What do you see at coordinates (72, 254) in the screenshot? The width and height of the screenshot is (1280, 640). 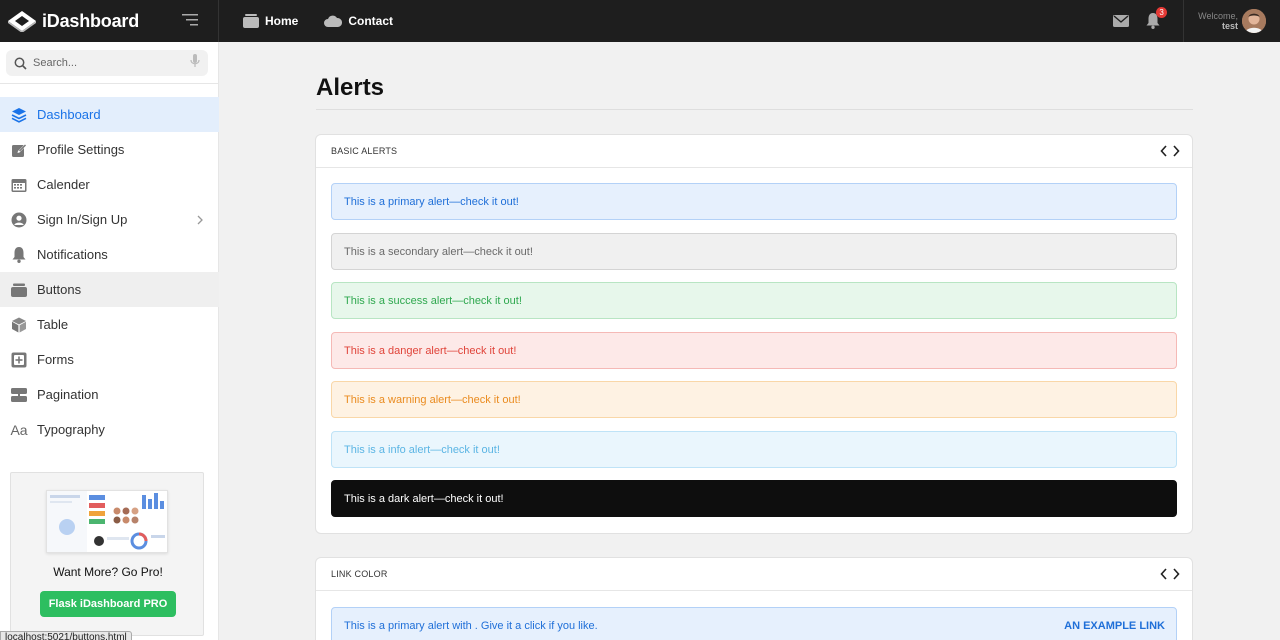 I see `sidebar-item-label: Notifications` at bounding box center [72, 254].